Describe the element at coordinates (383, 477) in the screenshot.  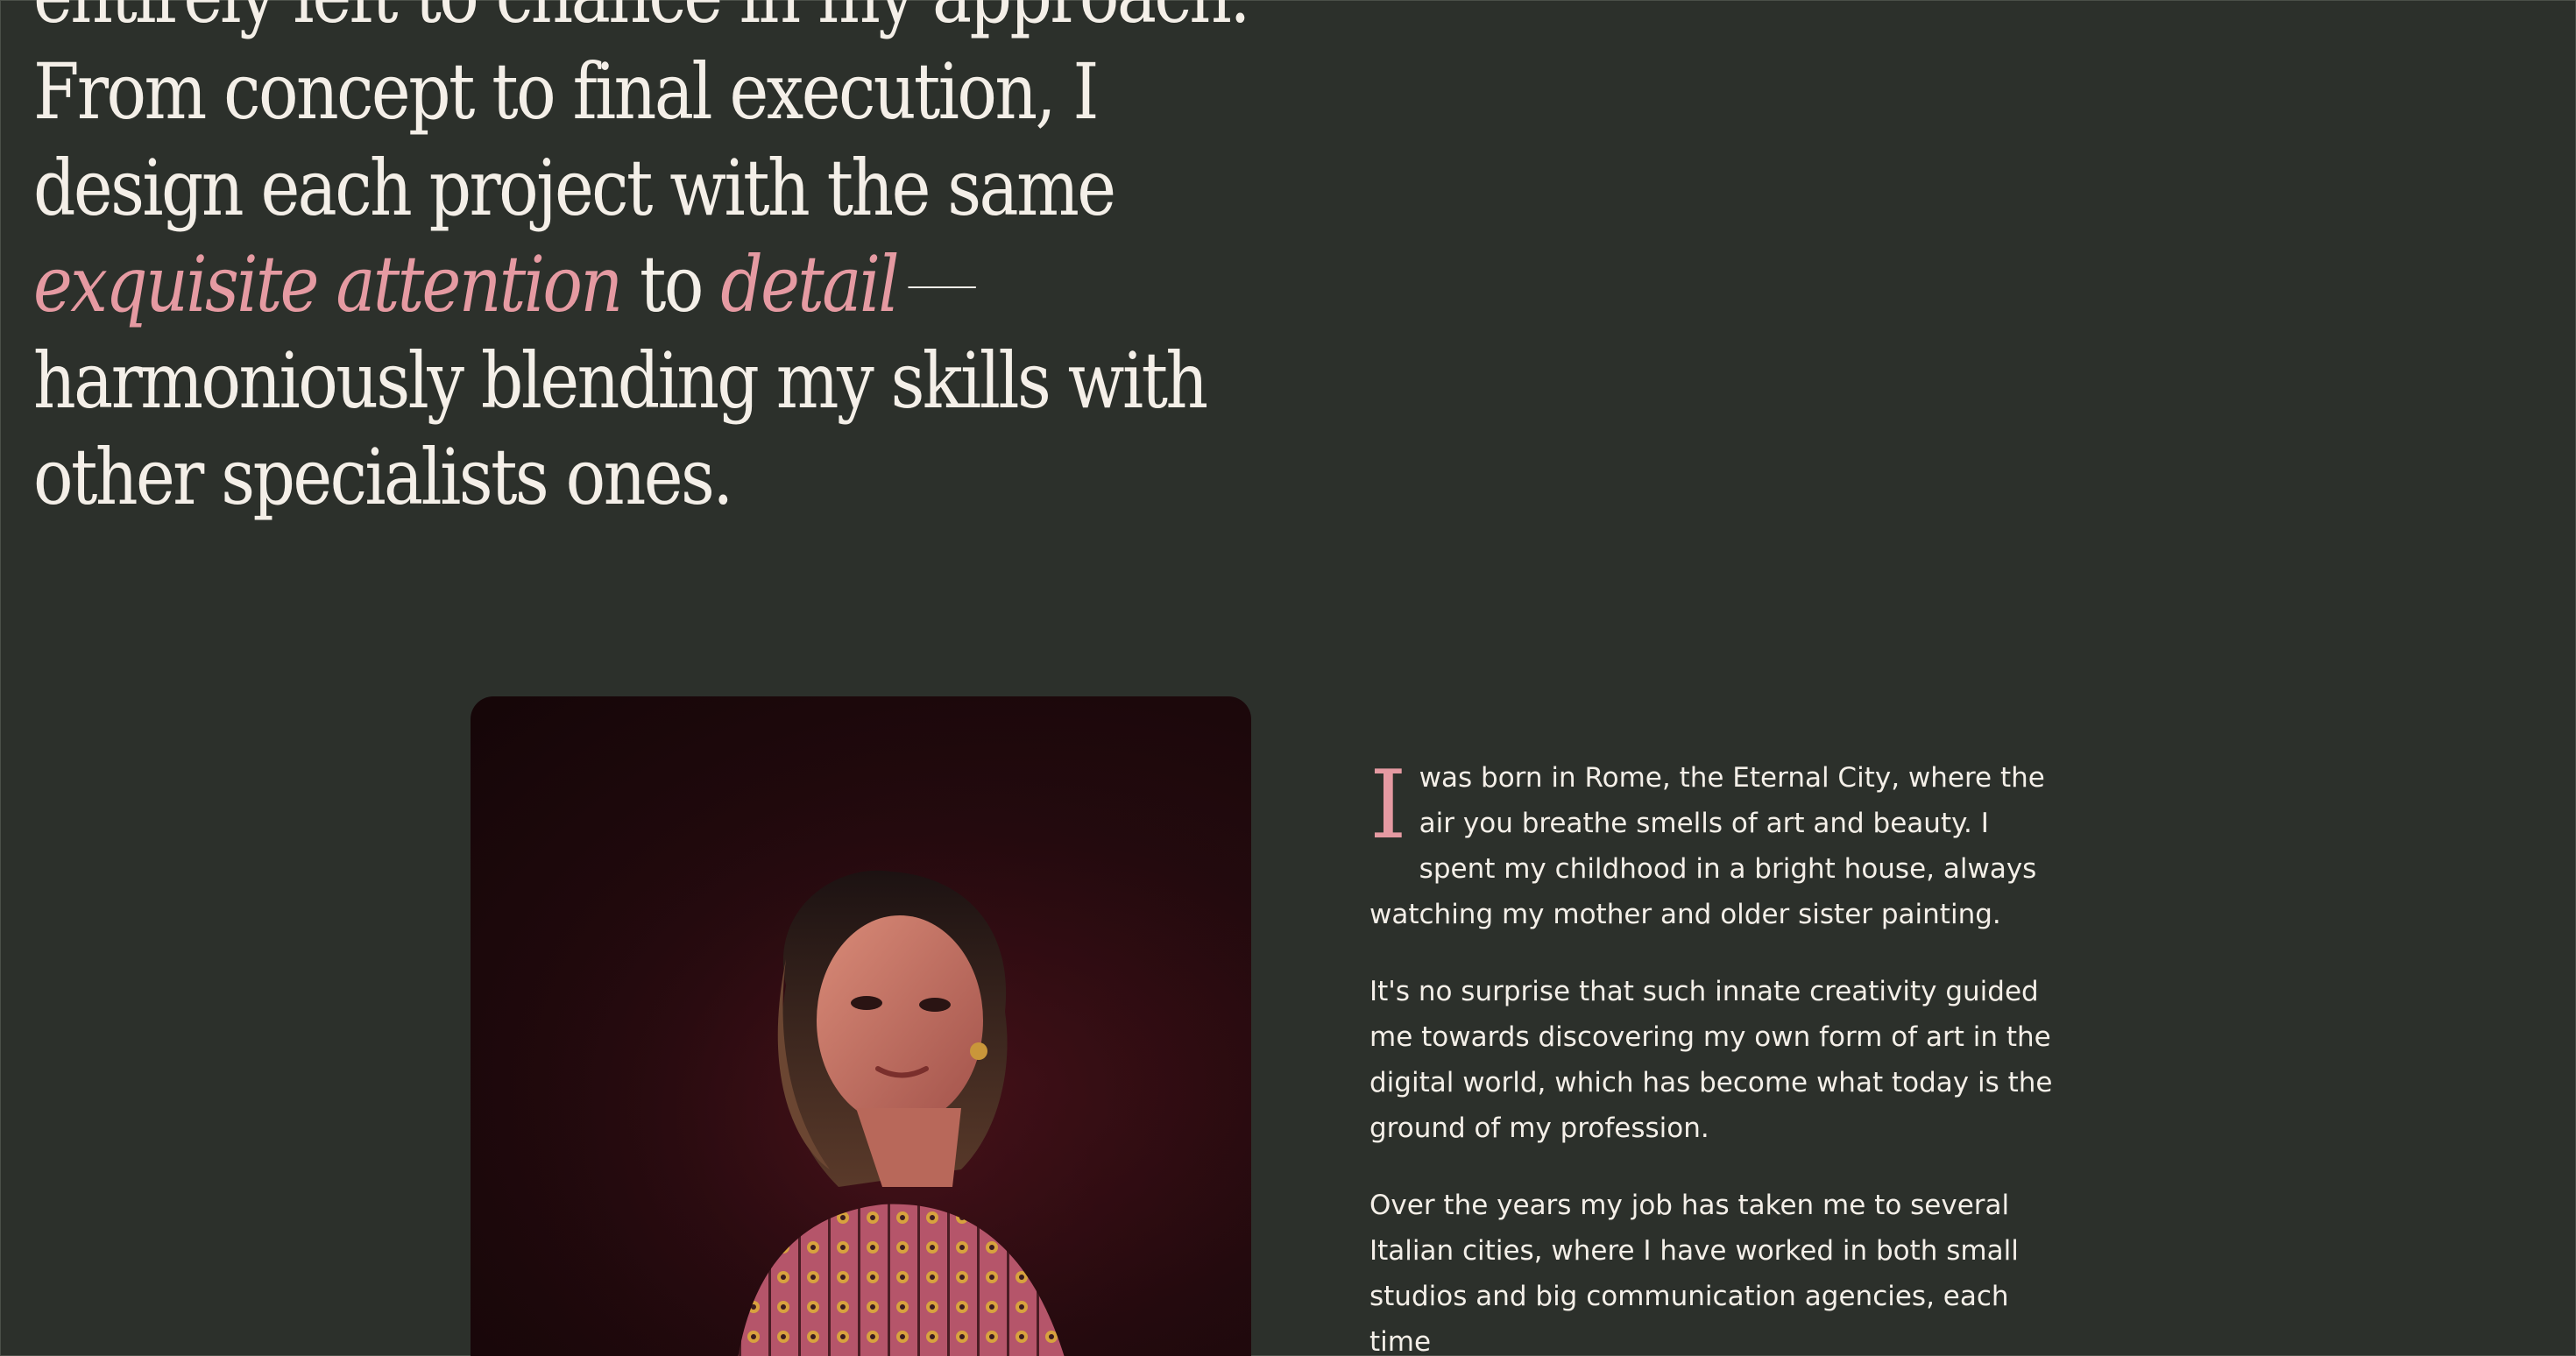
I see `headline-line: other specialists ones.` at that location.